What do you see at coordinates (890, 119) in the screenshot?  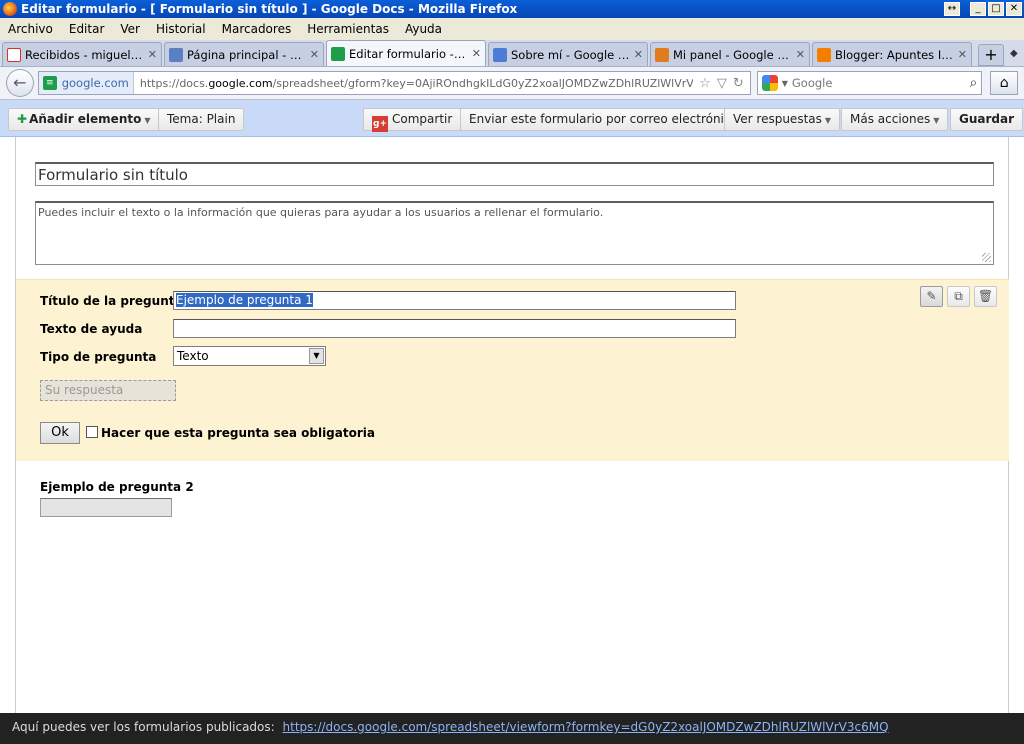 I see `more-actions-label: Más acciones` at bounding box center [890, 119].